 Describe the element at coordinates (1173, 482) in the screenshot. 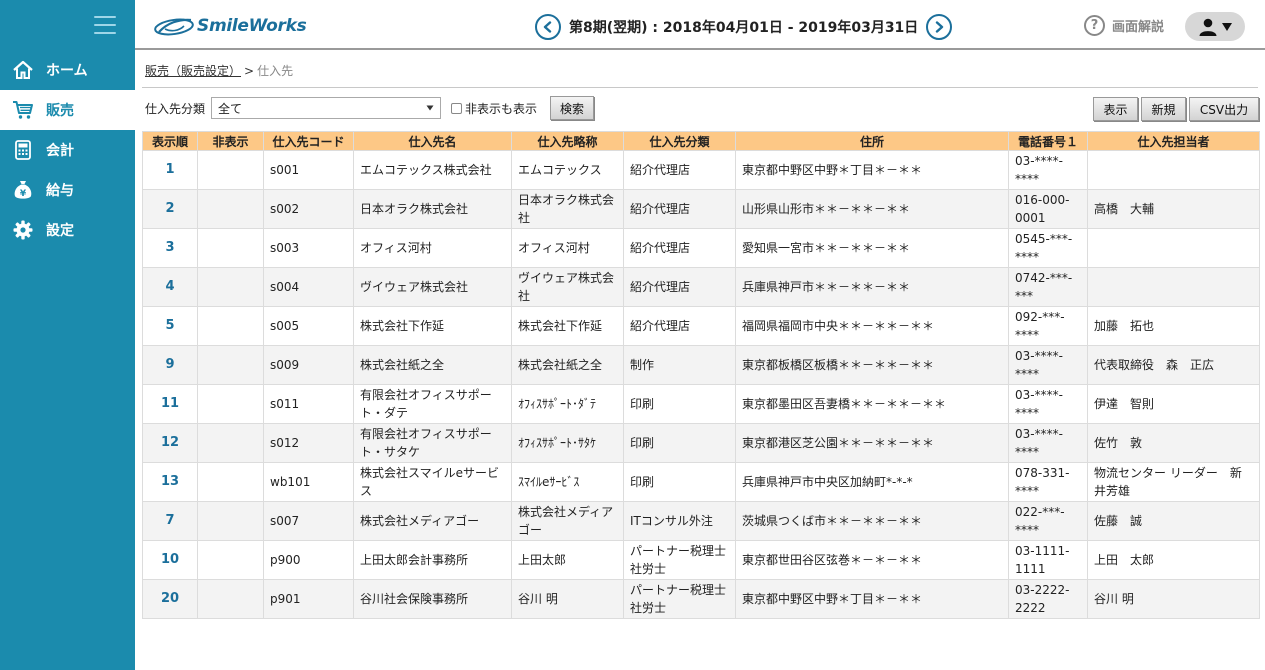

I see `contact-person-cell: 物流センター リーダー 新井芳雄` at that location.